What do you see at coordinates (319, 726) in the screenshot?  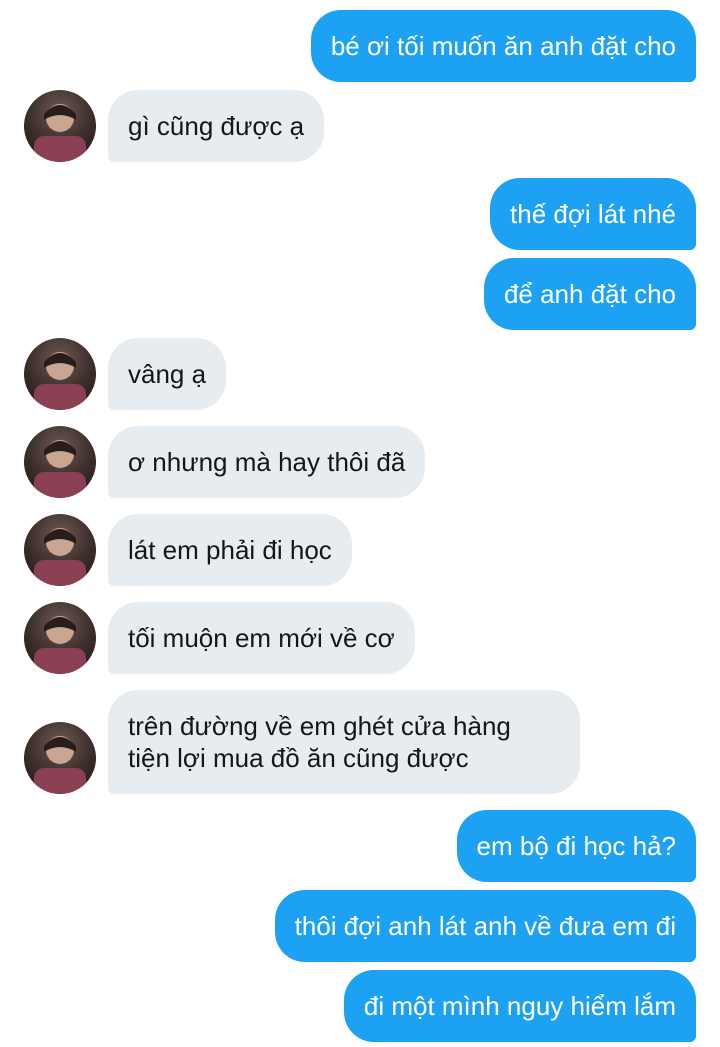 I see `message-line: trên đường về em ghét cửa hàng` at bounding box center [319, 726].